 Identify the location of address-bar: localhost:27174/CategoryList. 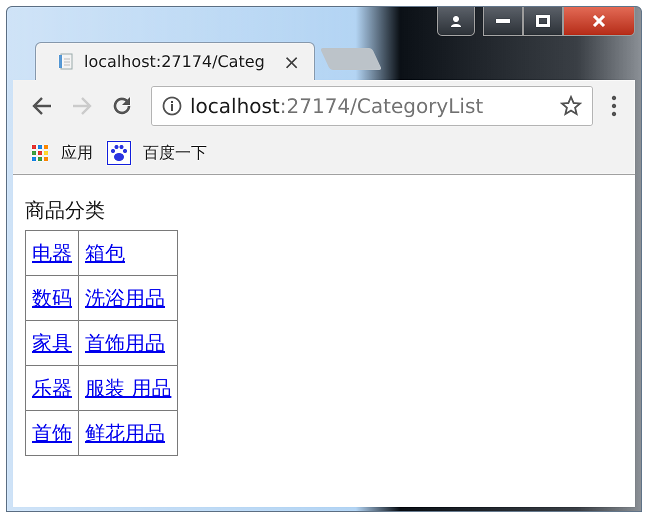
(372, 106).